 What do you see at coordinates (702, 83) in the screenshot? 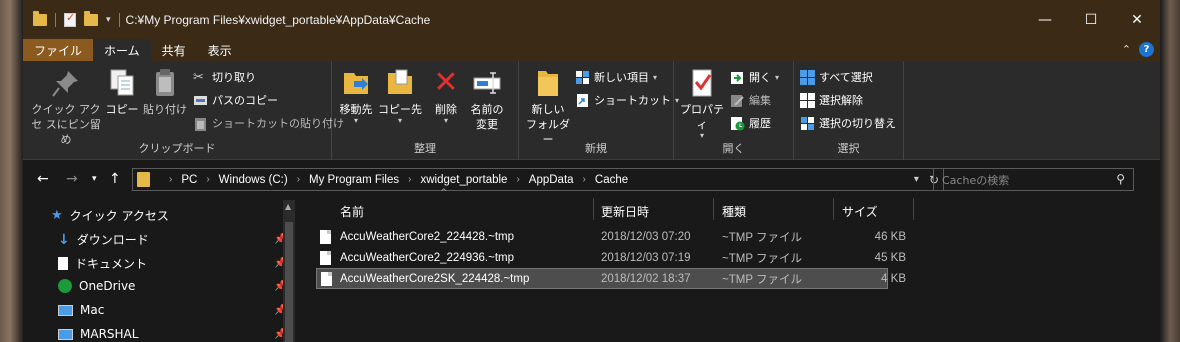
I see `properties-check-icon` at bounding box center [702, 83].